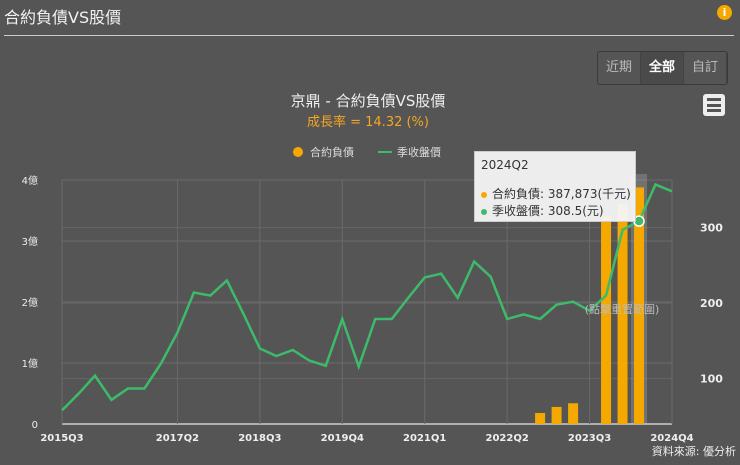 The width and height of the screenshot is (740, 465). Describe the element at coordinates (711, 379) in the screenshot. I see `right-axis-tick: 100` at that location.